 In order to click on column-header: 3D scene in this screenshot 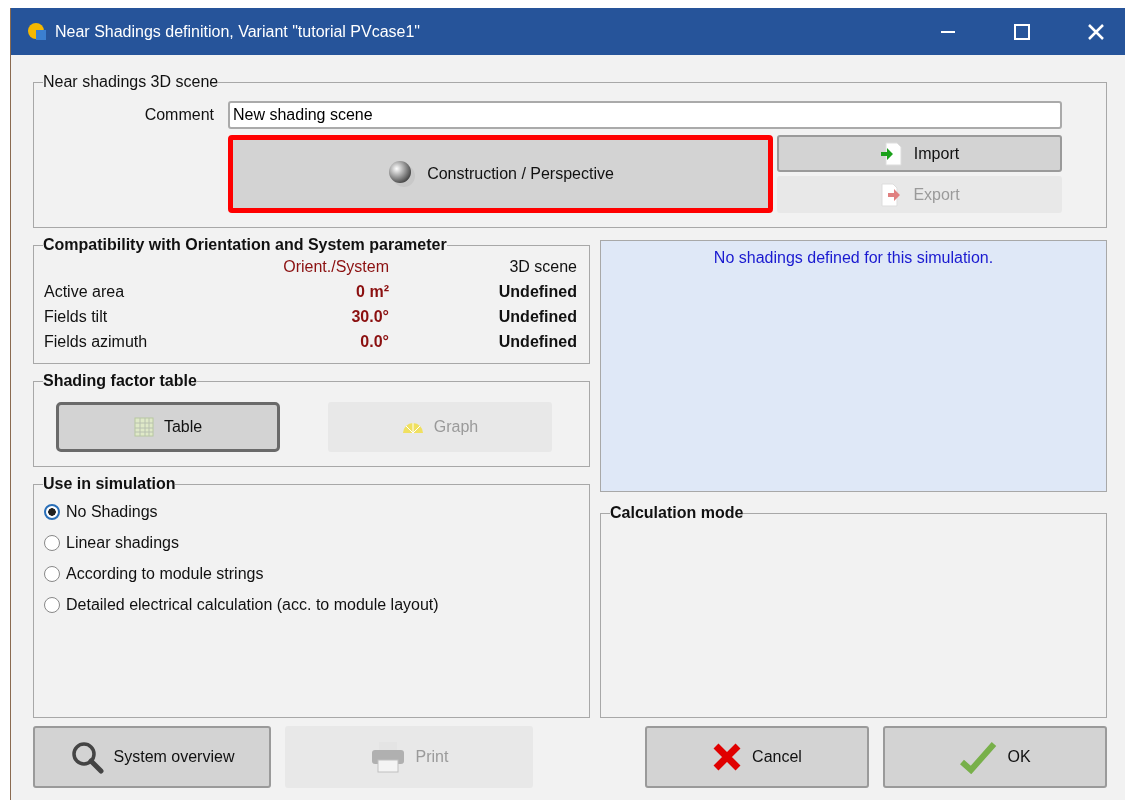, I will do `click(542, 267)`.